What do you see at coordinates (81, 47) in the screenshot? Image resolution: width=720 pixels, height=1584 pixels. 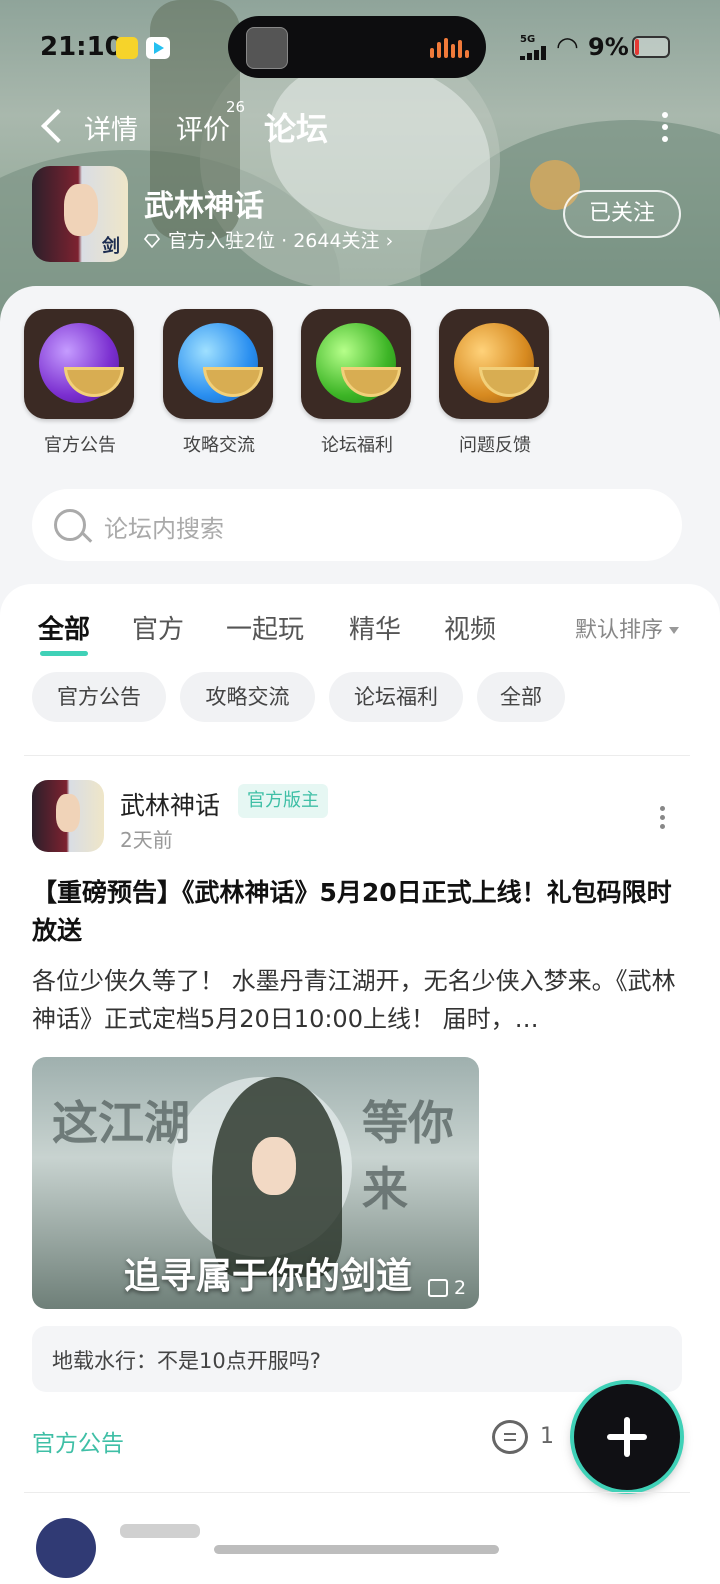 I see `status-time: 21:10` at bounding box center [81, 47].